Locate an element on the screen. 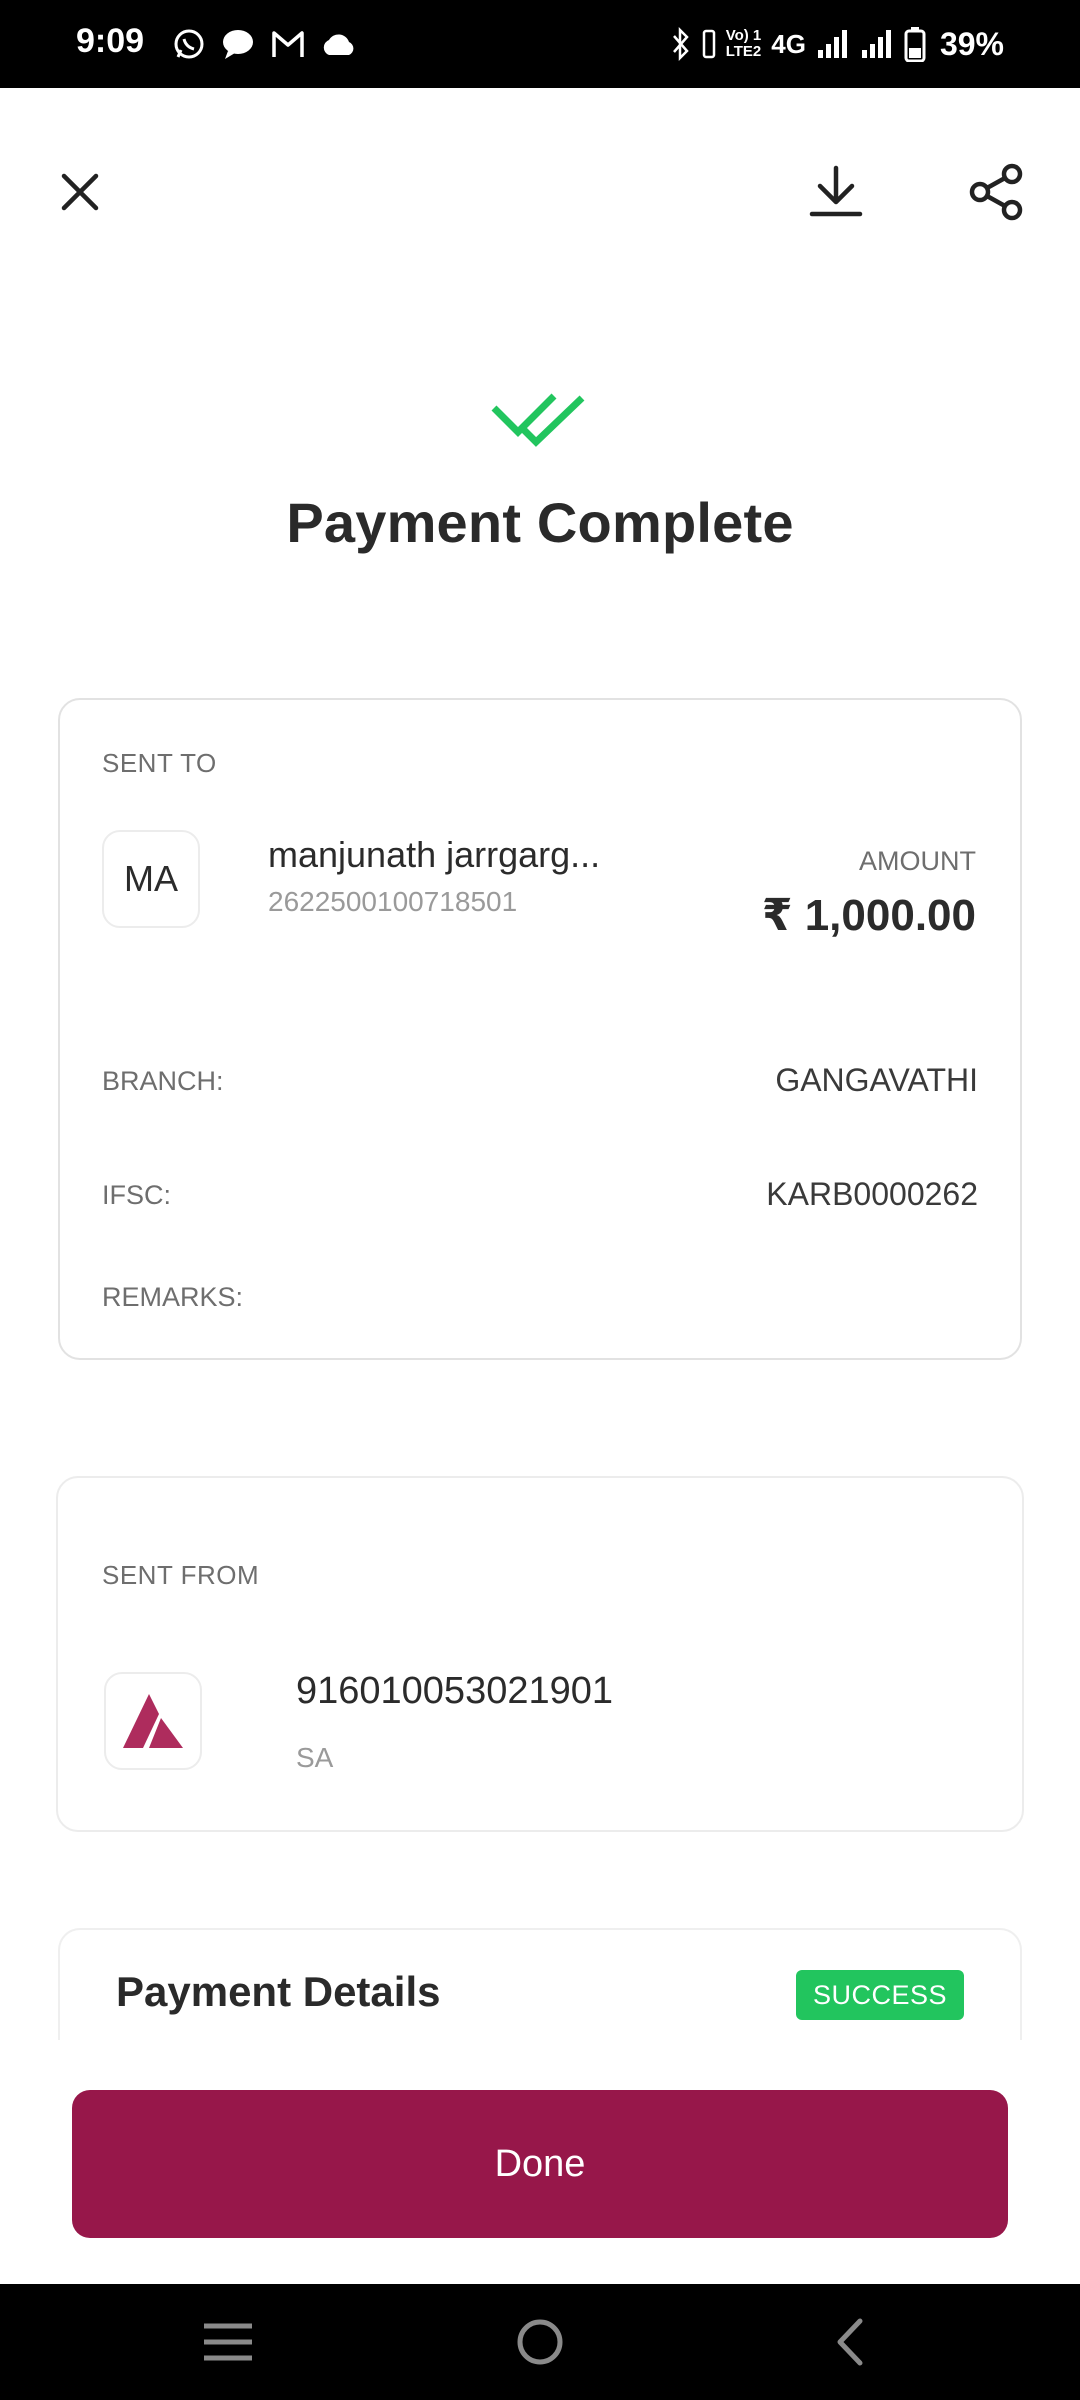 The height and width of the screenshot is (2400, 1080). download-button is located at coordinates (836, 192).